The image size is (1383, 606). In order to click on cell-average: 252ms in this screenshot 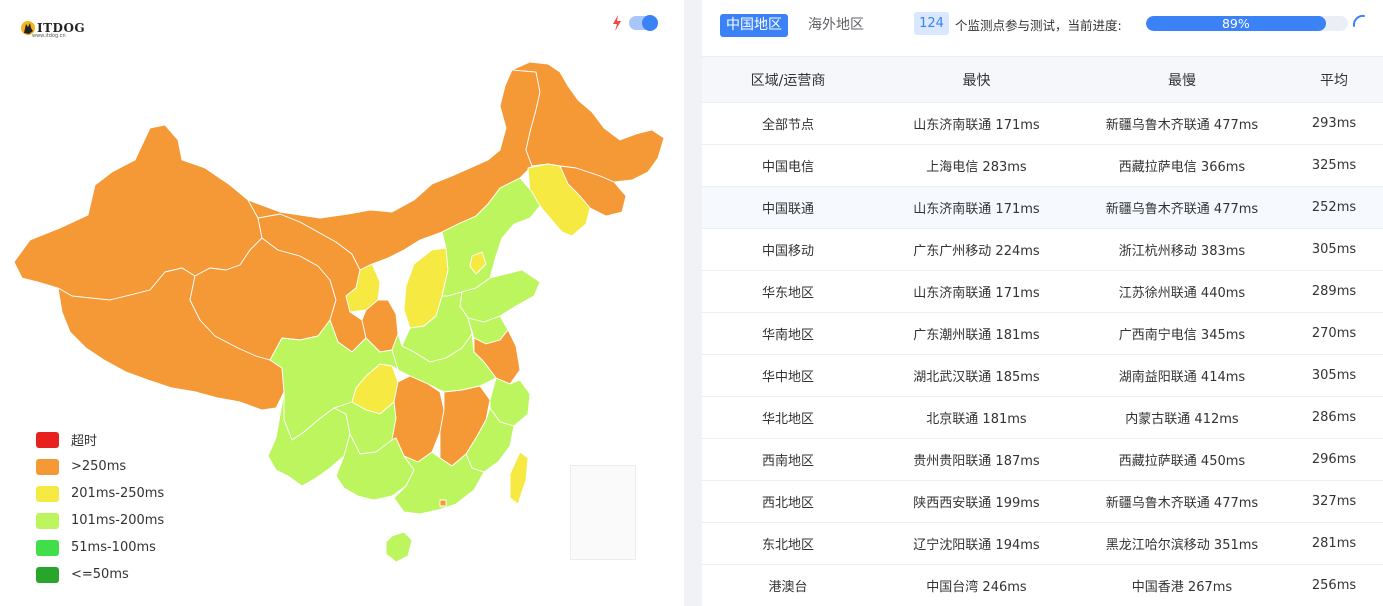, I will do `click(1334, 207)`.